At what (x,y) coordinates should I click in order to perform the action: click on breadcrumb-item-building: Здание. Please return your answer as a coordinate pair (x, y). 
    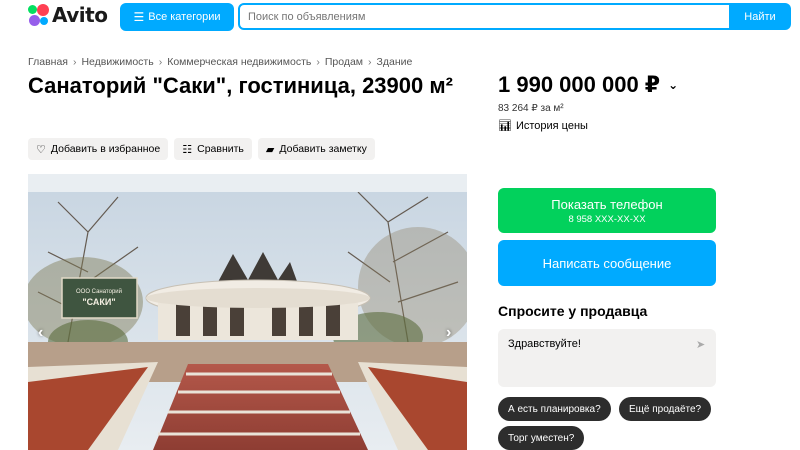
    Looking at the image, I should click on (395, 62).